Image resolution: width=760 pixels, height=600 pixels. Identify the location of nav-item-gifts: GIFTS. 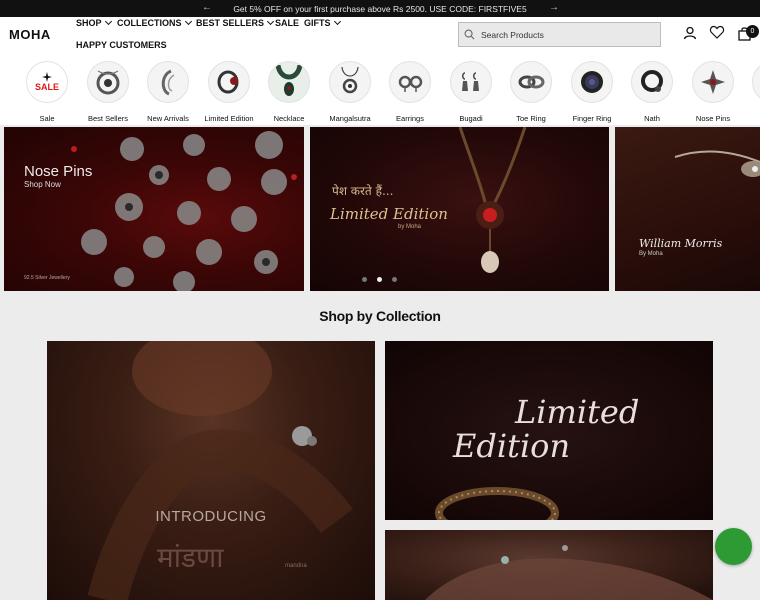
(322, 22).